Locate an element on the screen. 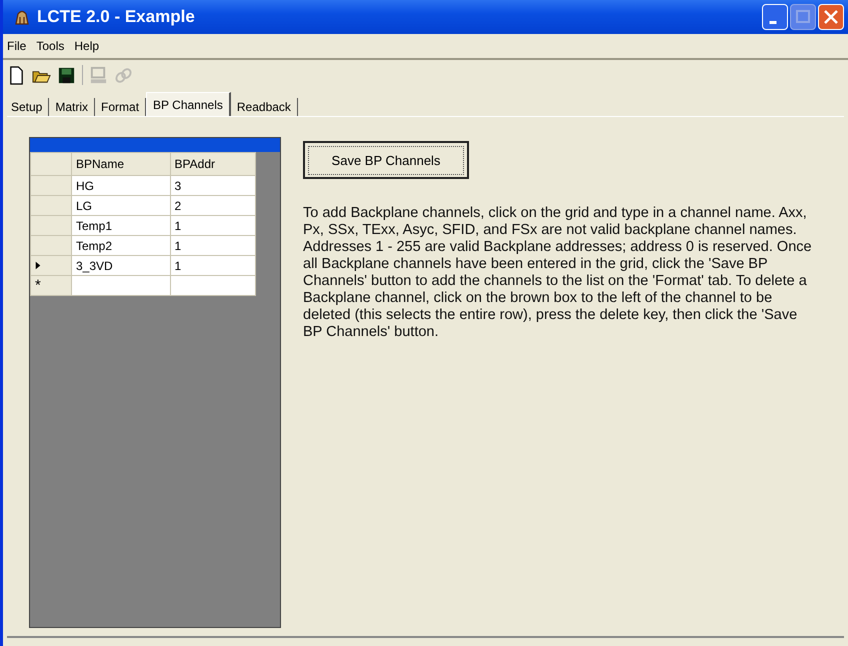 This screenshot has height=646, width=848. table-cell: 3_3VD is located at coordinates (121, 266).